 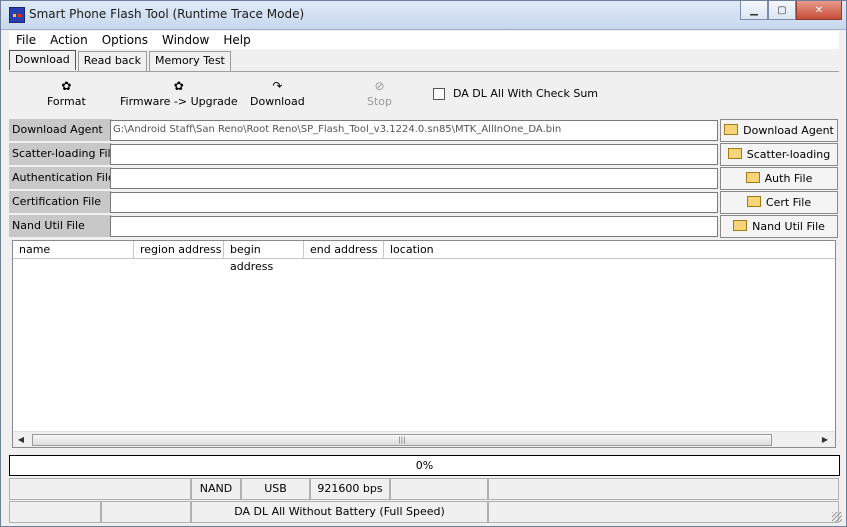 I want to click on app-icon, so click(x=17, y=15).